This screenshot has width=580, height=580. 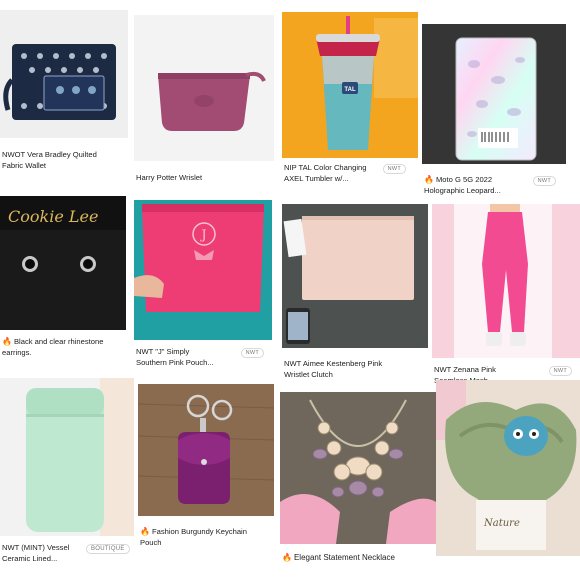 I want to click on product-title-5: 🔥 Black and clear rhinestone earrings., so click(x=63, y=347).